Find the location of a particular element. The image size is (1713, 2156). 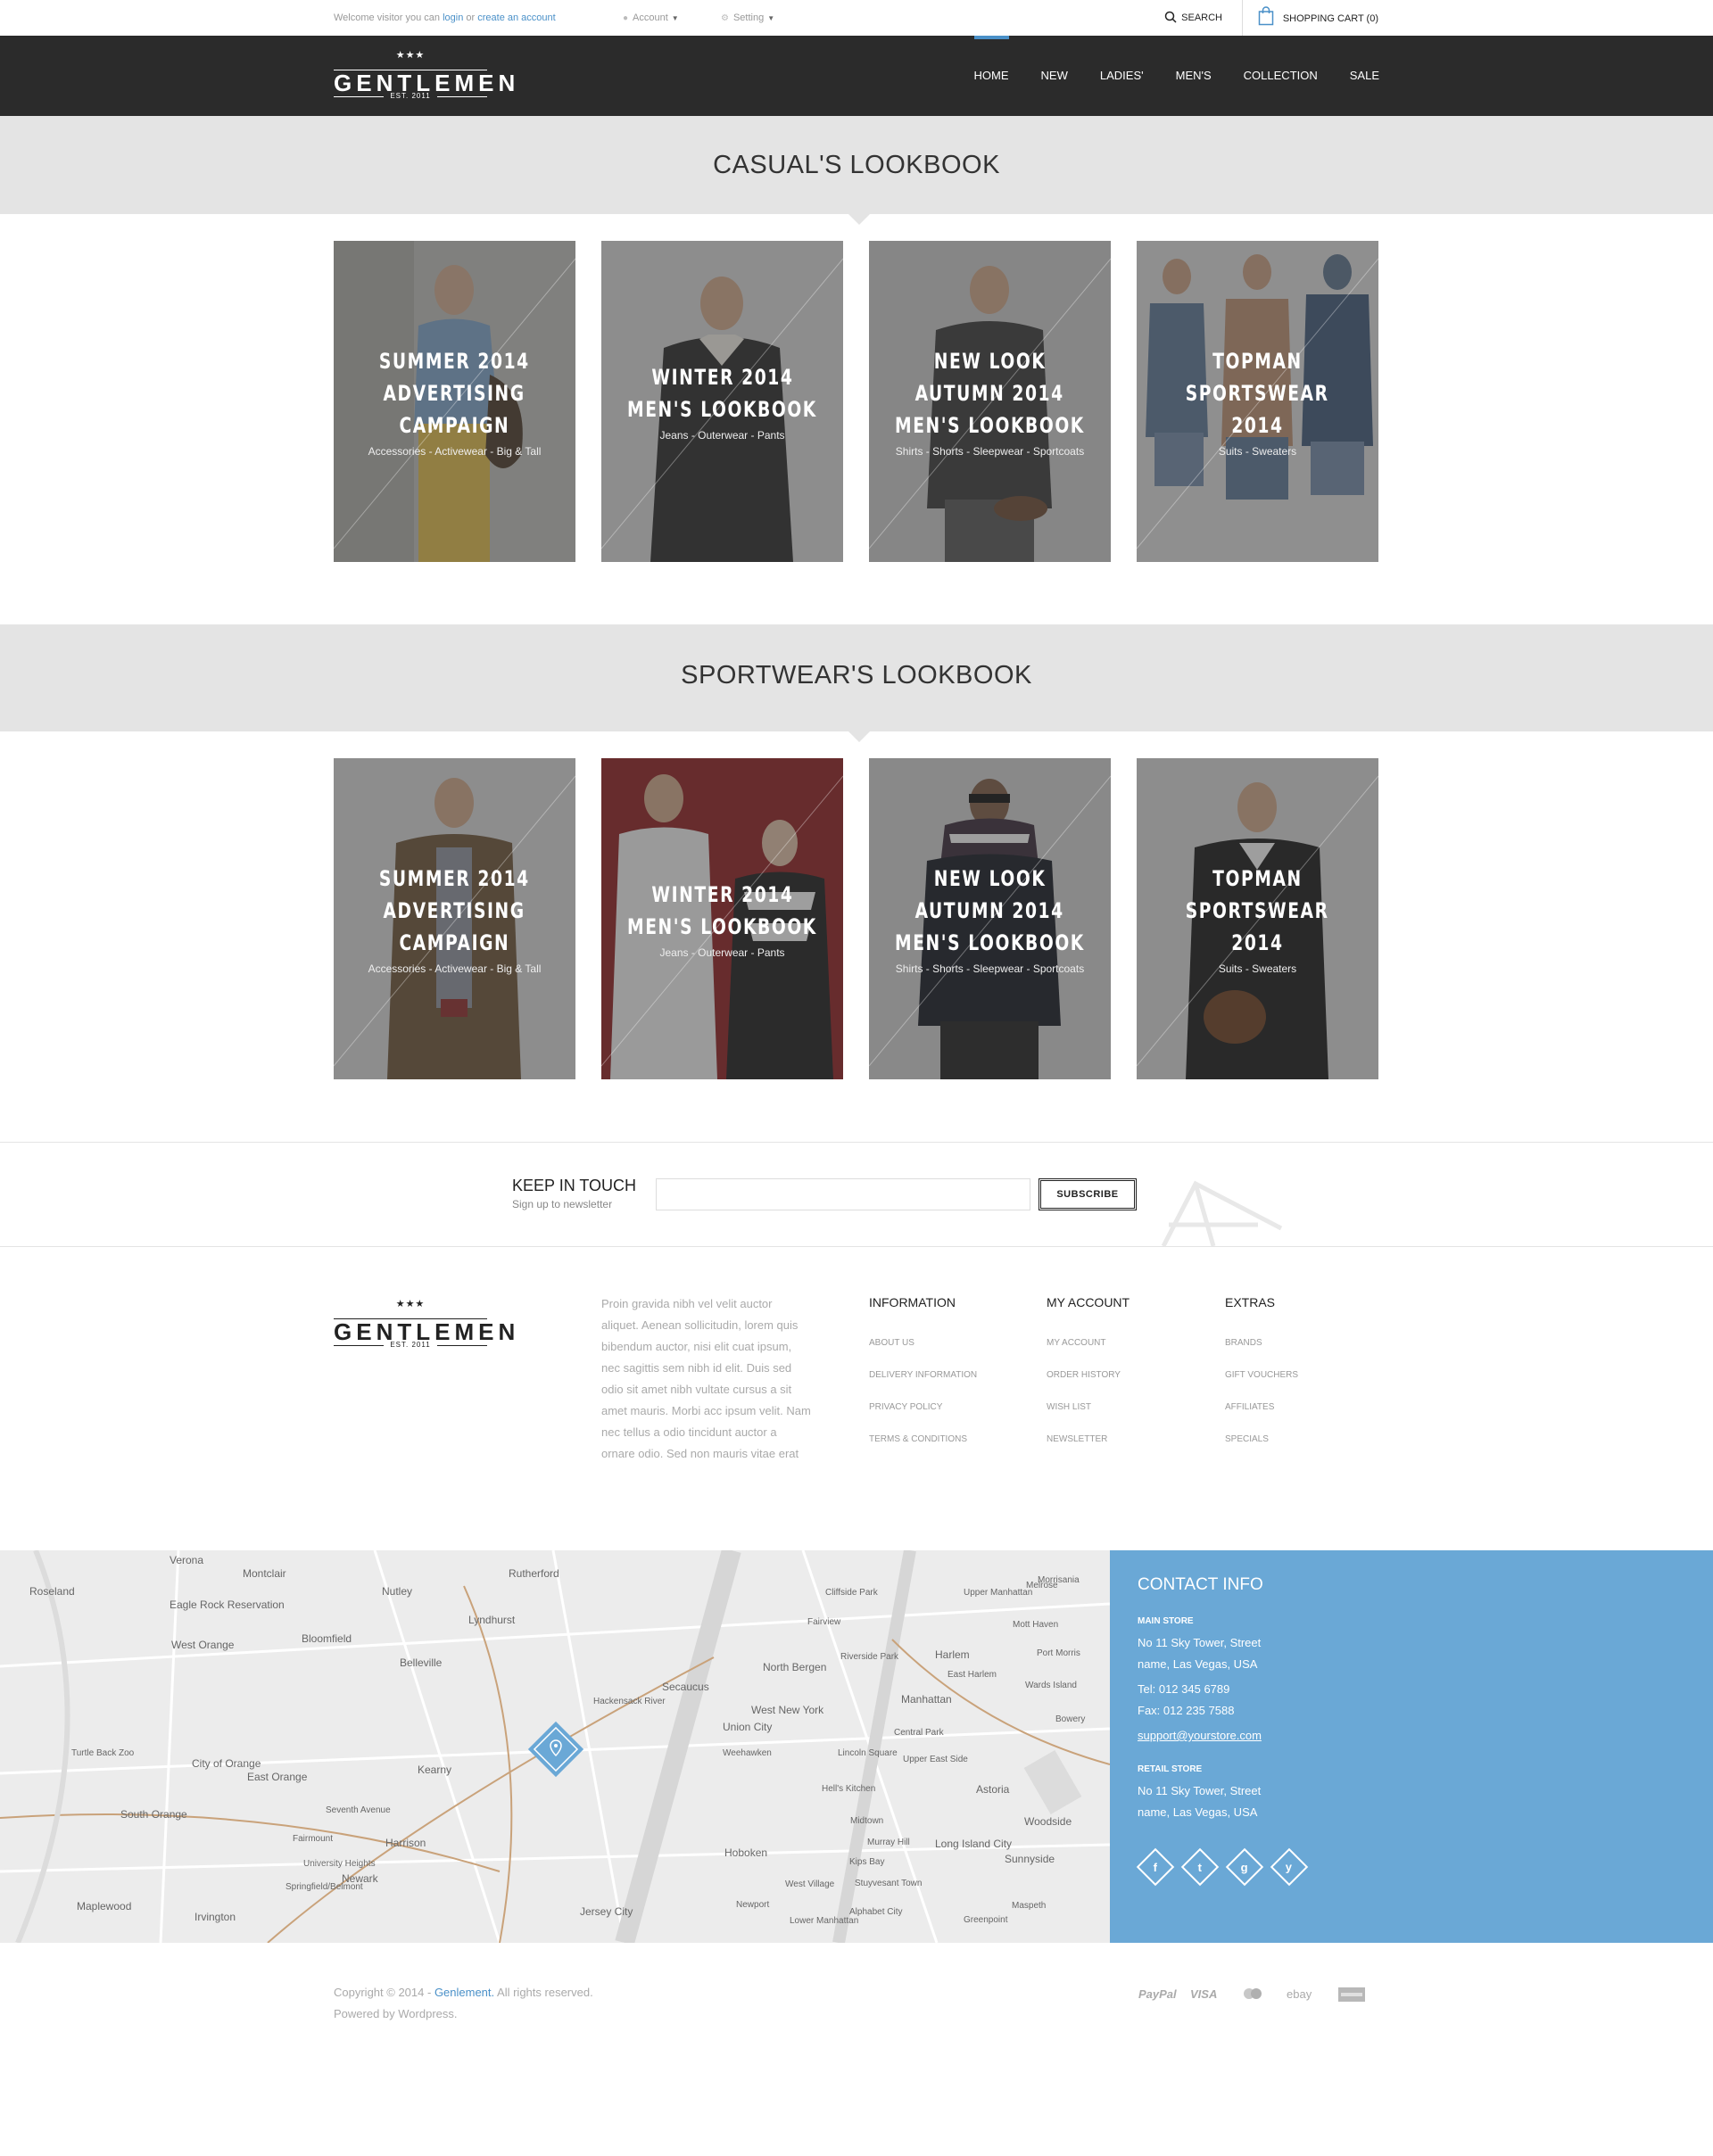

shopping-cart-button: SHOPPING CART (0) is located at coordinates (1318, 16).